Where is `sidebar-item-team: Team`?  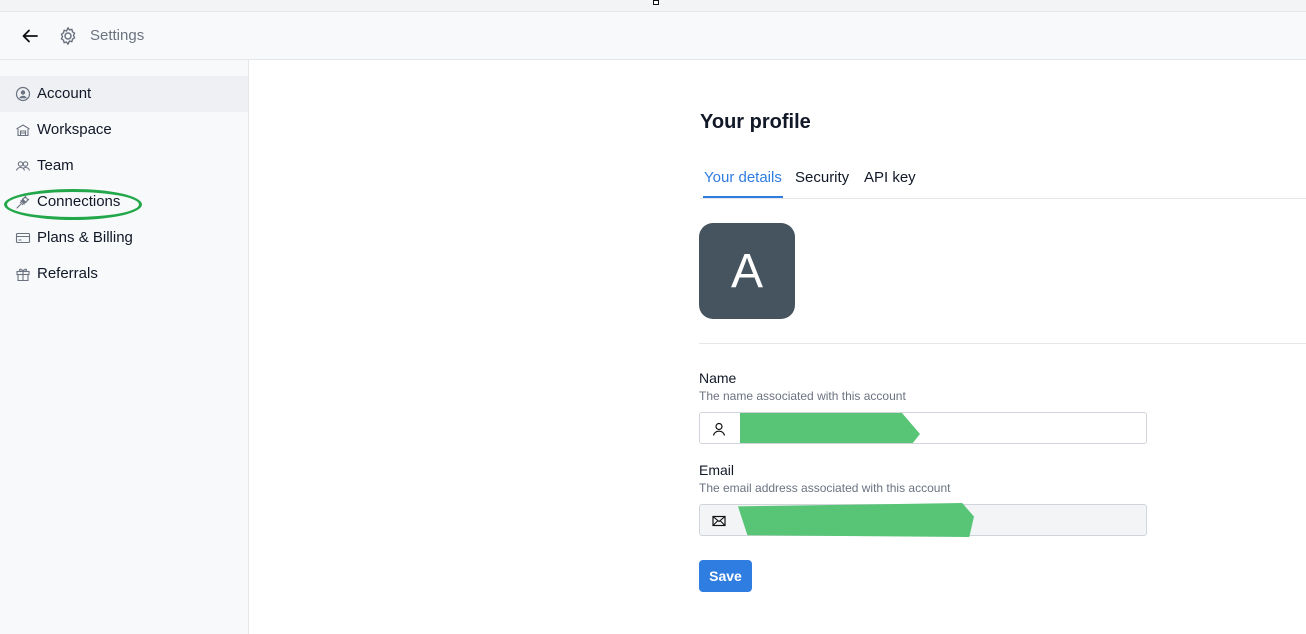 sidebar-item-team: Team is located at coordinates (124, 166).